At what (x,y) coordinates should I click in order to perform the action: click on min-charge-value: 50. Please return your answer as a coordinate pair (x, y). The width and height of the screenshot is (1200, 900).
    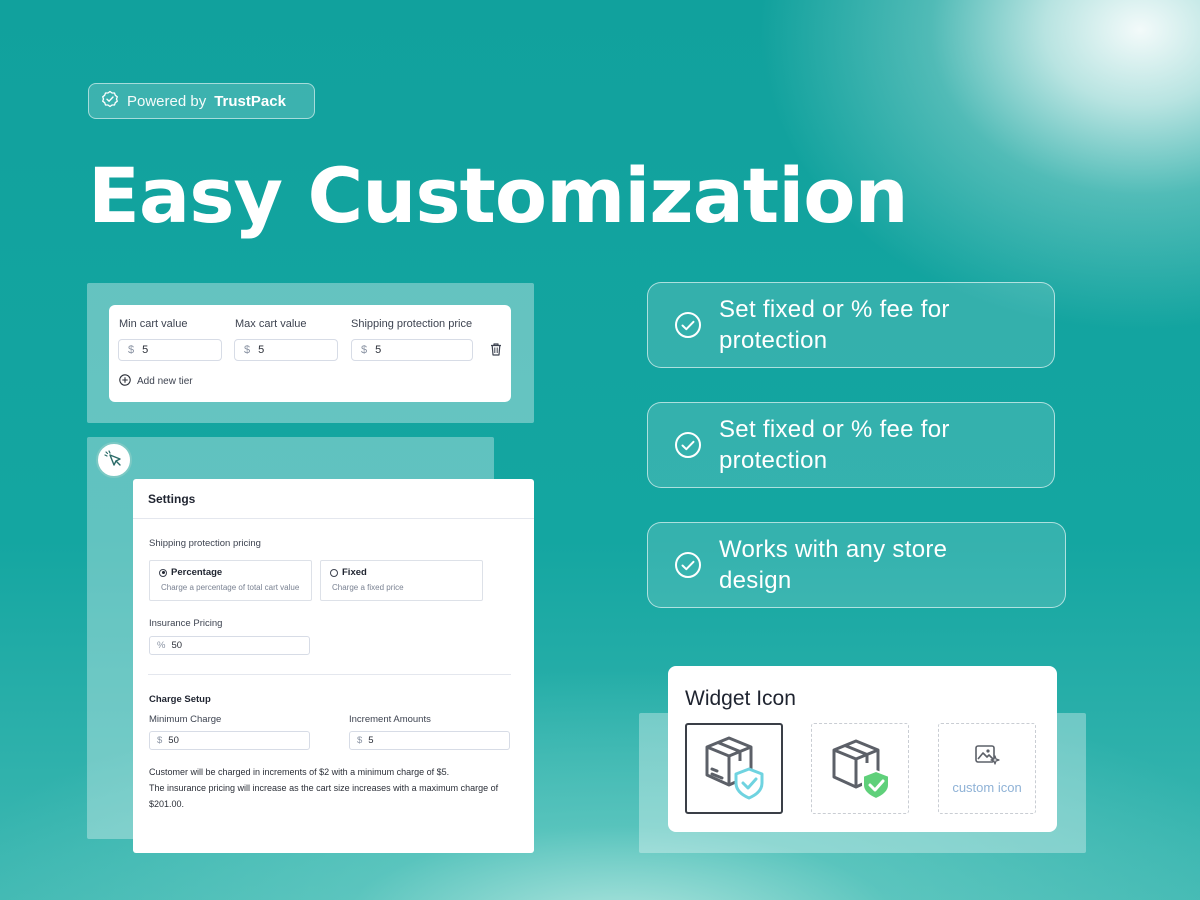
    Looking at the image, I should click on (173, 740).